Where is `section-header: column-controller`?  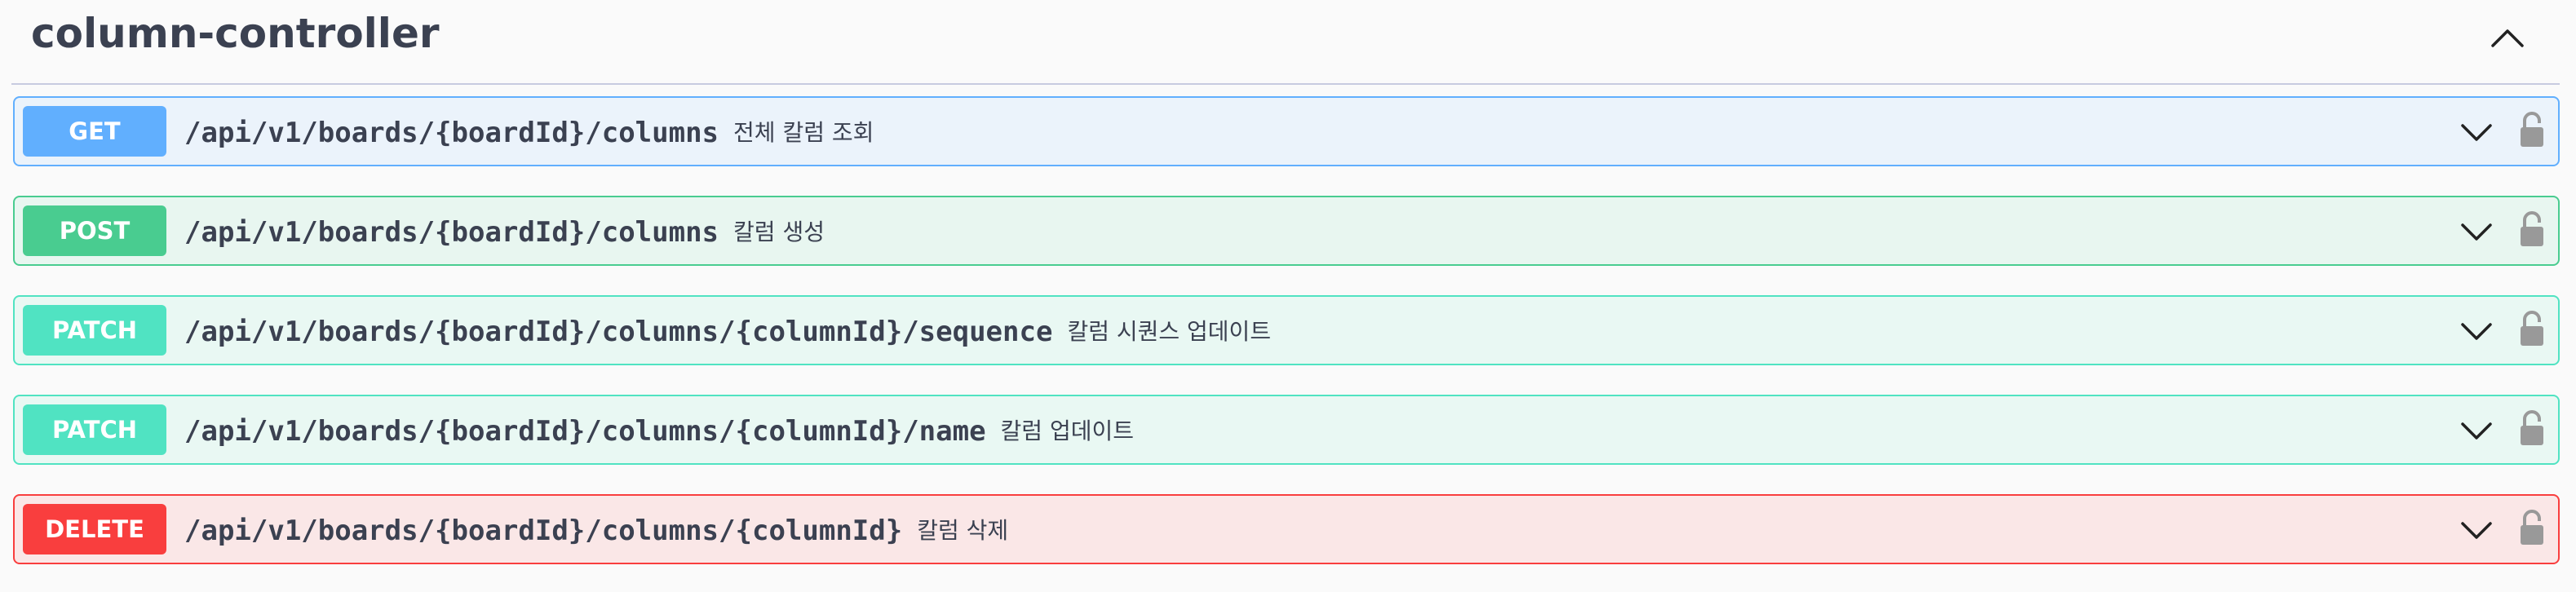 section-header: column-controller is located at coordinates (1285, 42).